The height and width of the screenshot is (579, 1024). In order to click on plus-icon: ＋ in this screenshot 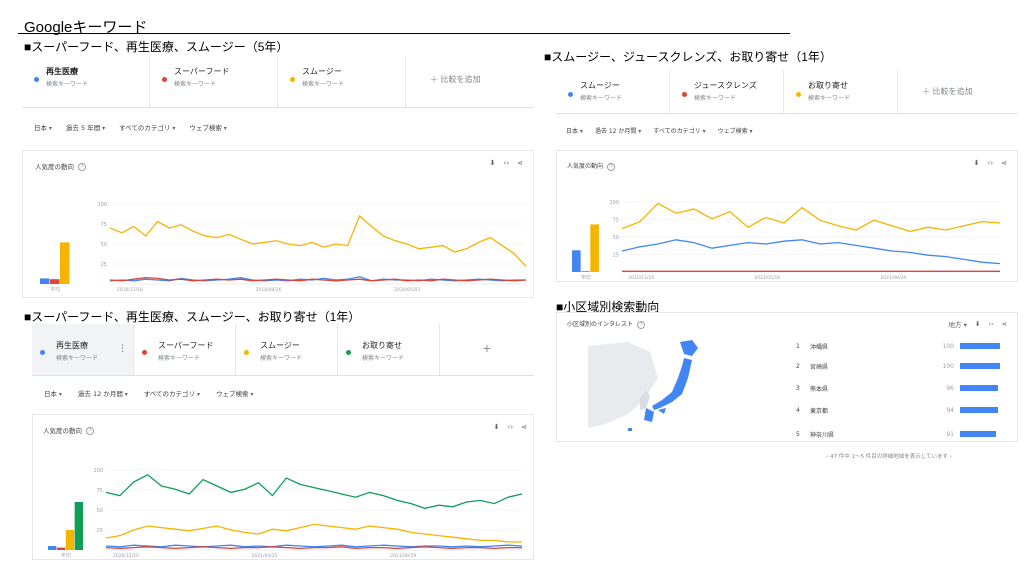, I will do `click(435, 79)`.